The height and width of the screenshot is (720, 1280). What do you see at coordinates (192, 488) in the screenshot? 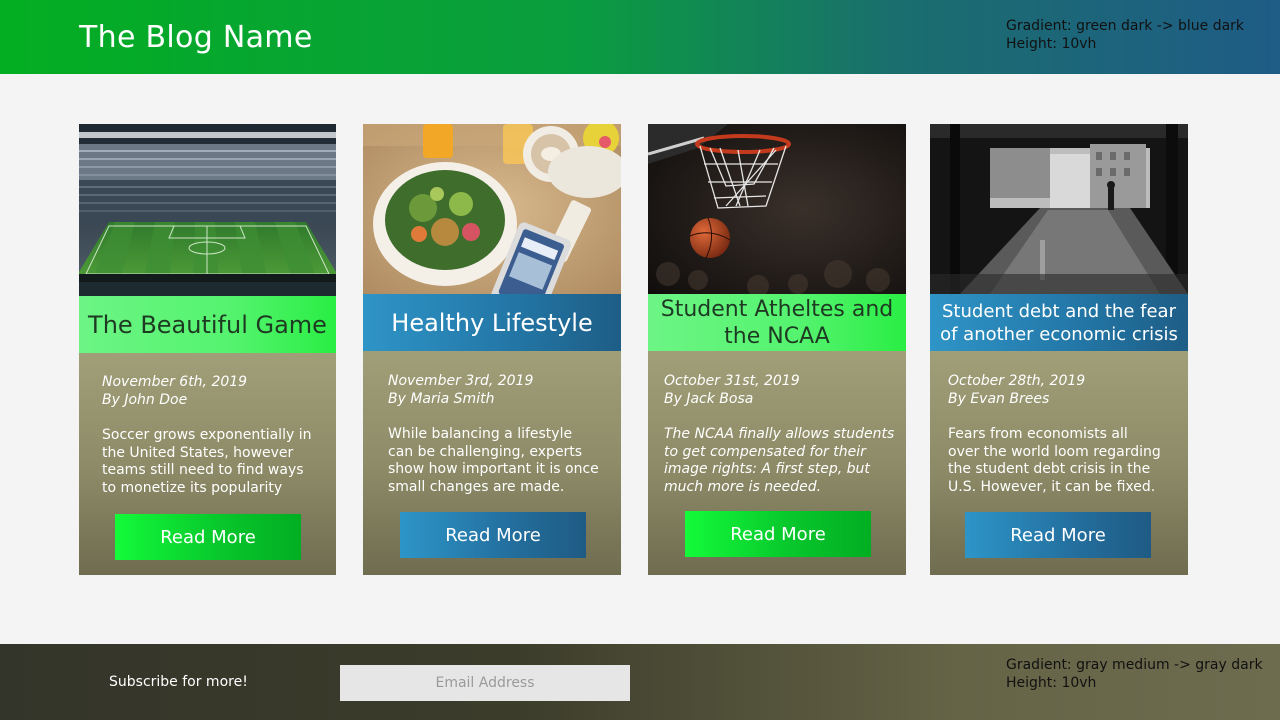
I see `excerpt-line: to monetize its popularity` at bounding box center [192, 488].